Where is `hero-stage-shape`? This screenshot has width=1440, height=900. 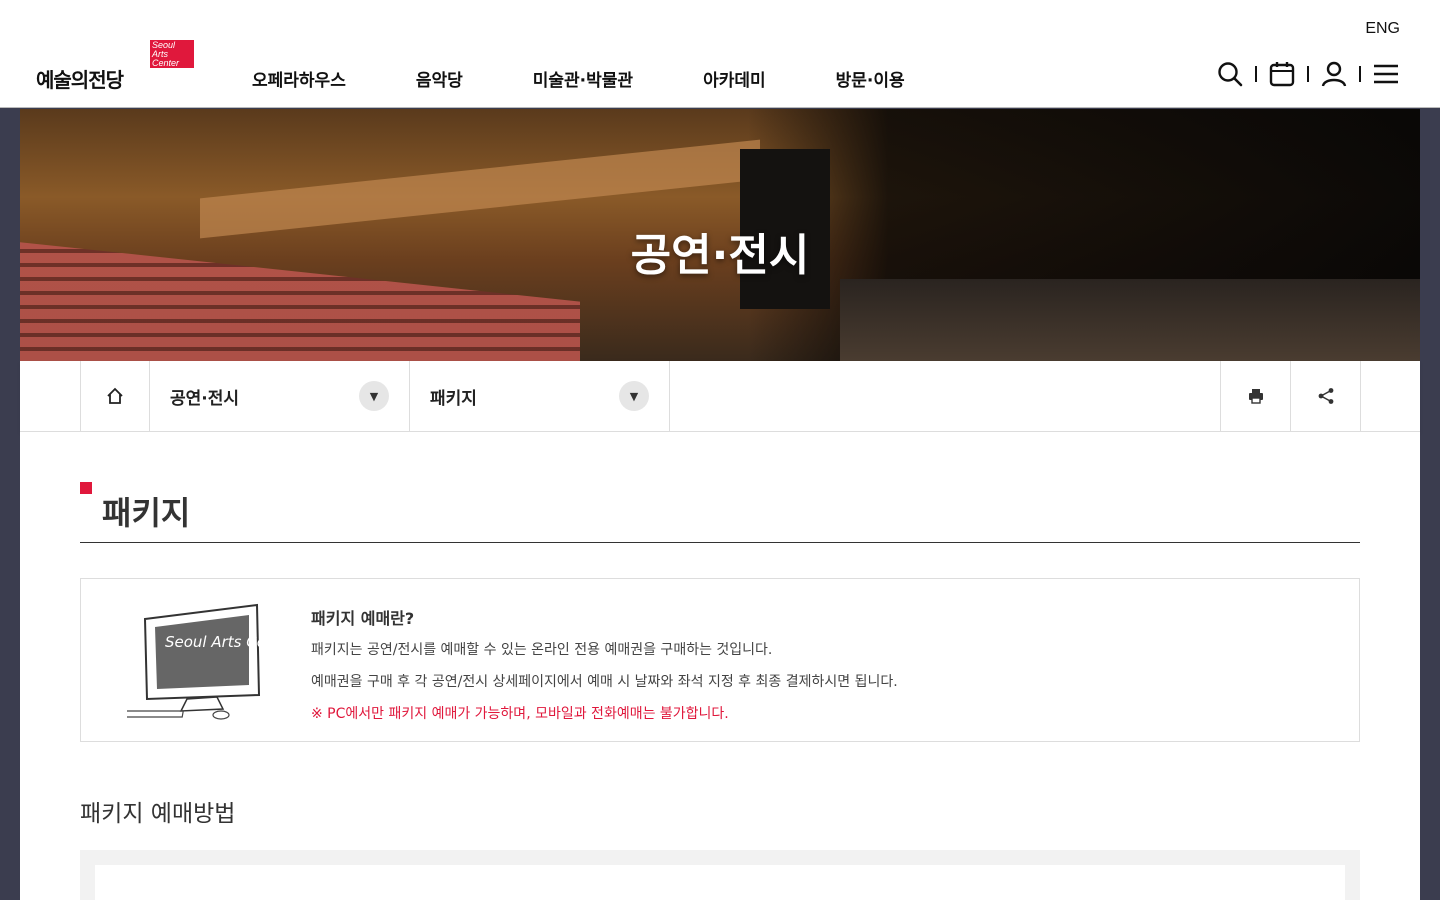 hero-stage-shape is located at coordinates (1130, 320).